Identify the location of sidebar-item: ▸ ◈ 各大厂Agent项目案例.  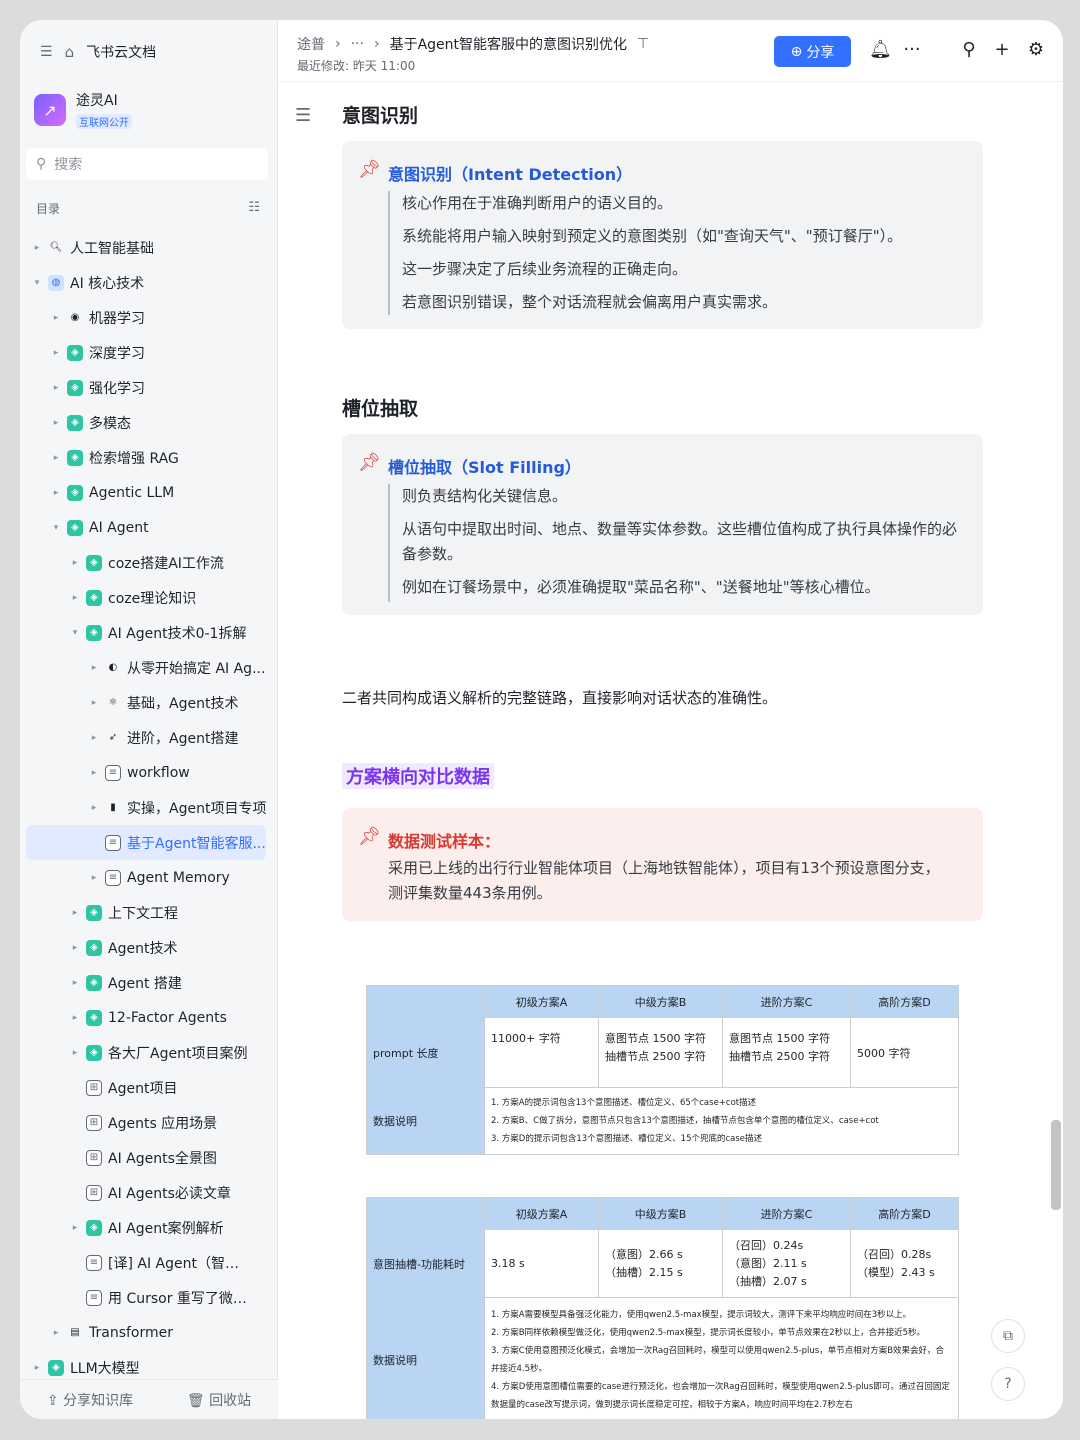
(149, 1052).